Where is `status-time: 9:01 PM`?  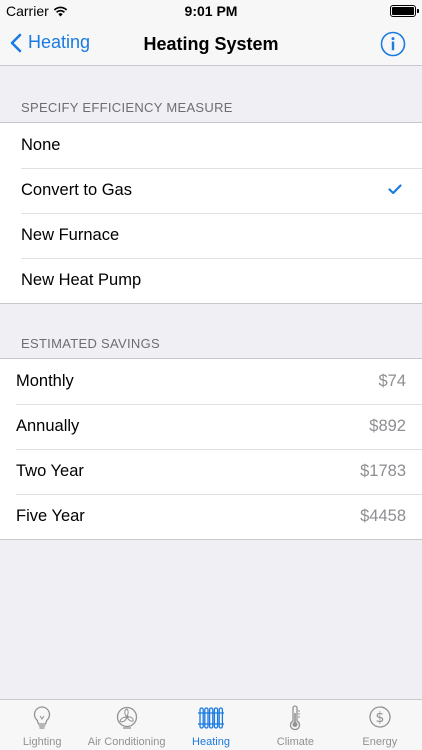
status-time: 9:01 PM is located at coordinates (211, 11).